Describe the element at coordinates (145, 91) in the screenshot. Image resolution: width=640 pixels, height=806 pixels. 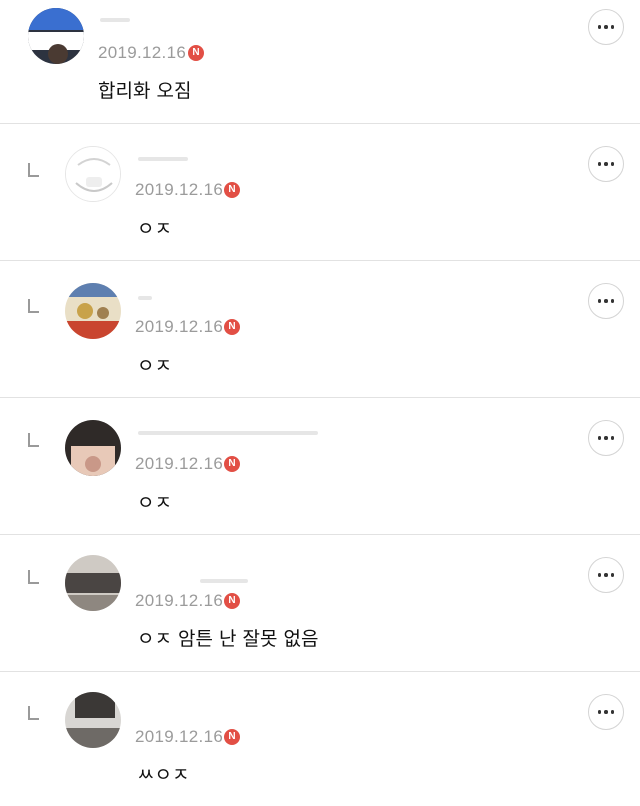
I see `comment-text: 합리화 오짐` at that location.